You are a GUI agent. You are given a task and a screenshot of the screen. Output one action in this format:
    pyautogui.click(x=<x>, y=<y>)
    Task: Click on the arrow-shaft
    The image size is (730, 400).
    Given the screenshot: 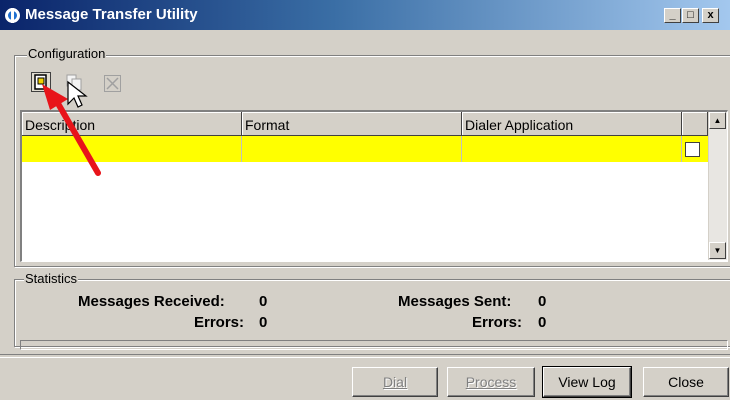 What is the action you would take?
    pyautogui.click(x=77, y=136)
    